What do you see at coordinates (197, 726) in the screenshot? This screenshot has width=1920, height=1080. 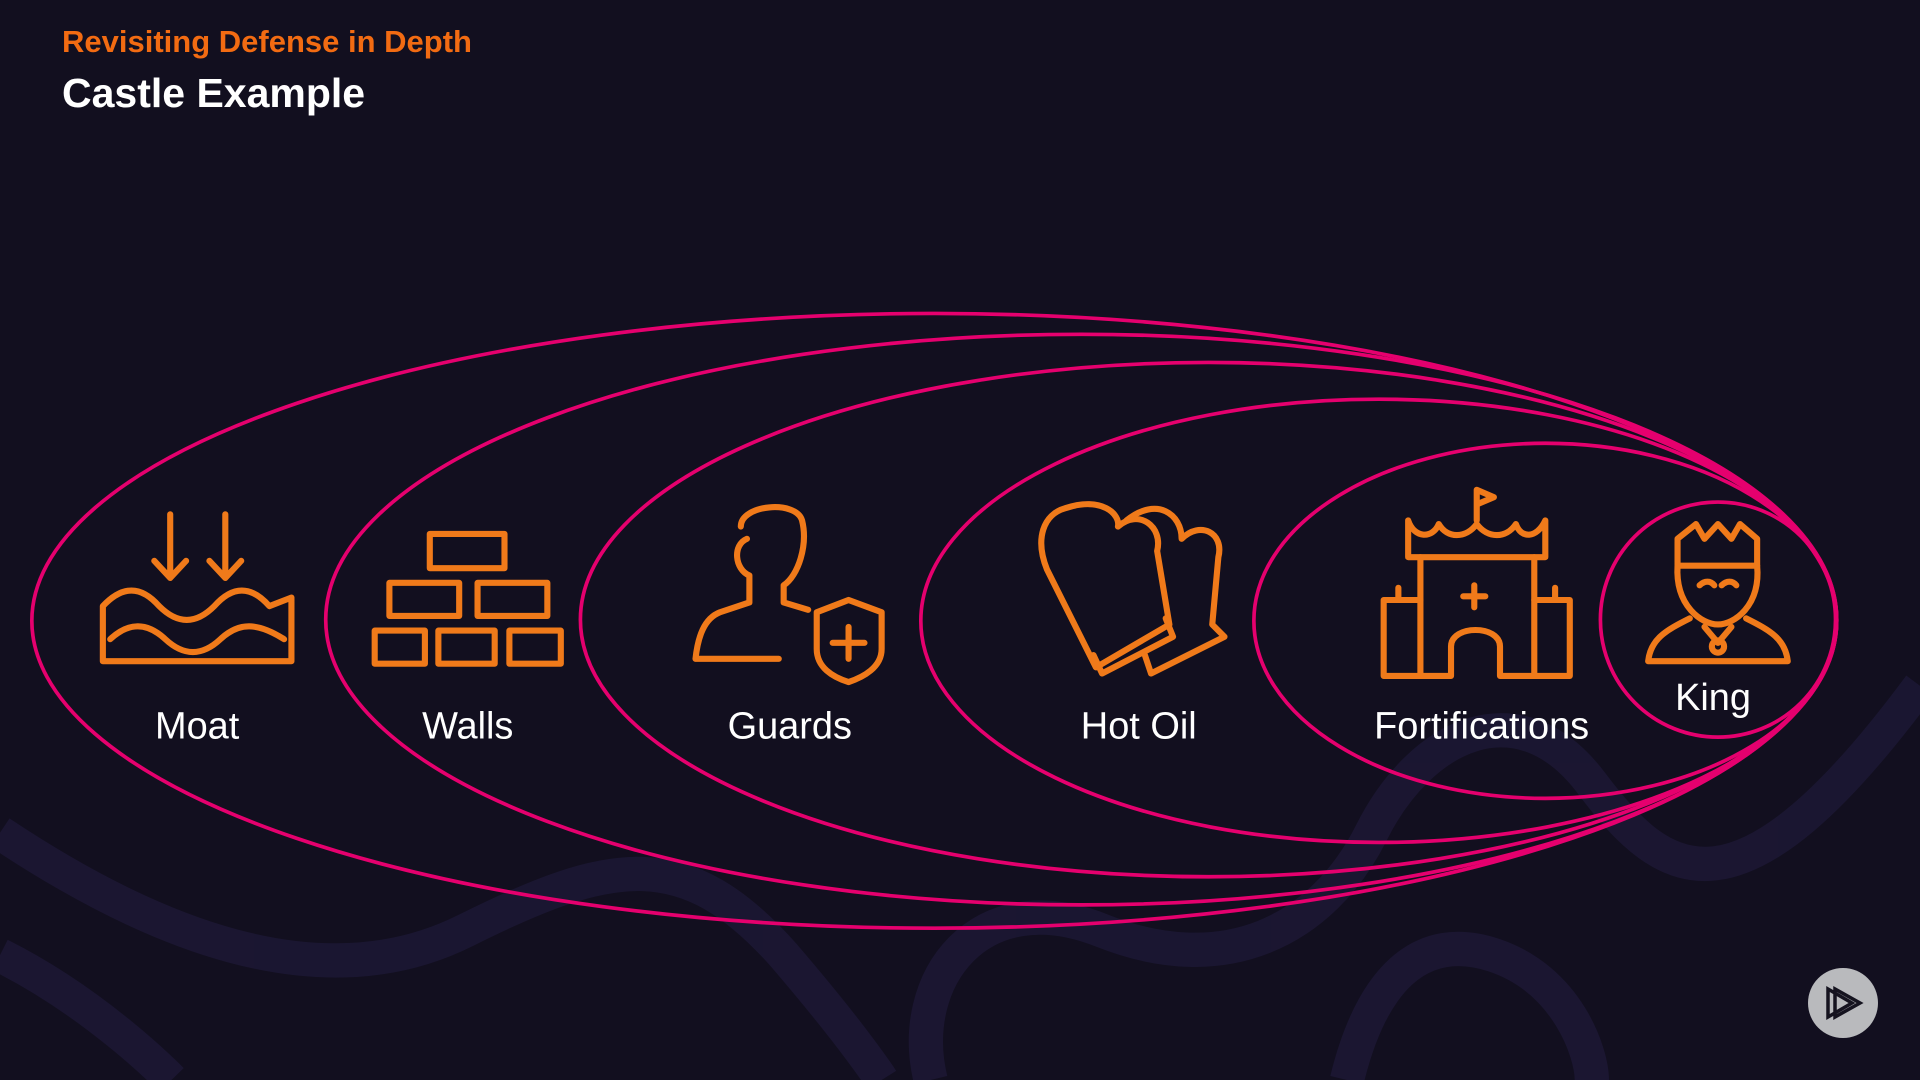 I see `label-moat: Moat` at bounding box center [197, 726].